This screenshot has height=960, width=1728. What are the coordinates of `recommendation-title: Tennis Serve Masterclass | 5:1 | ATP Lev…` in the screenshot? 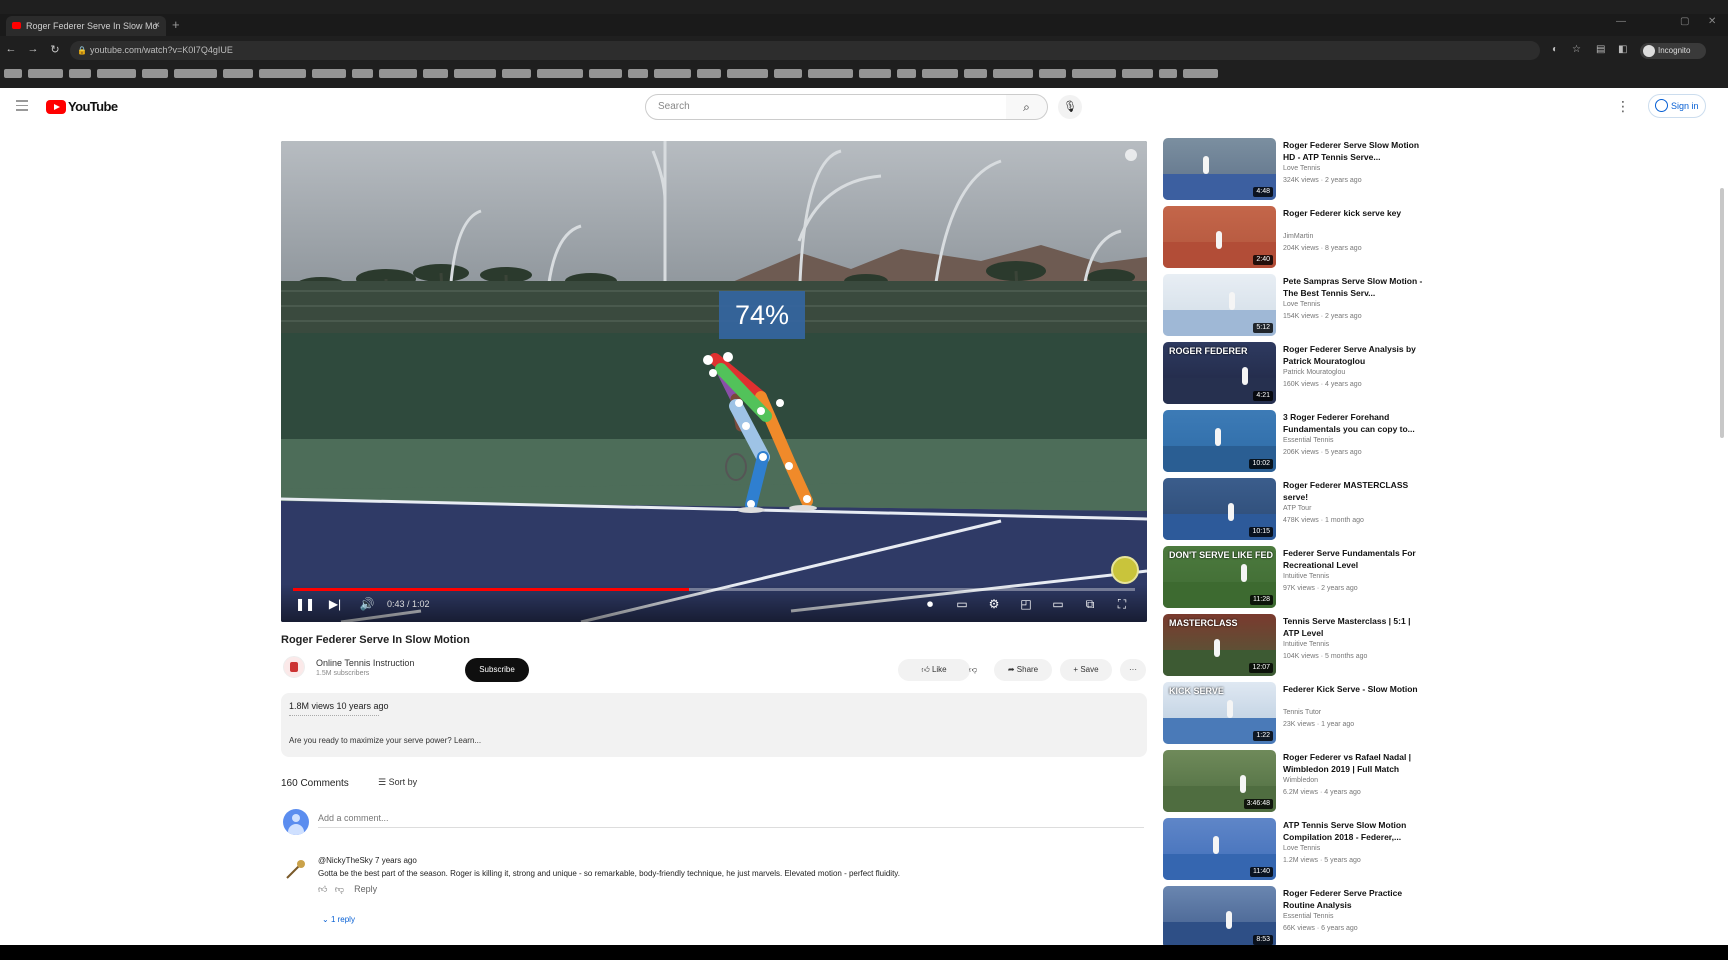 It's located at (1353, 627).